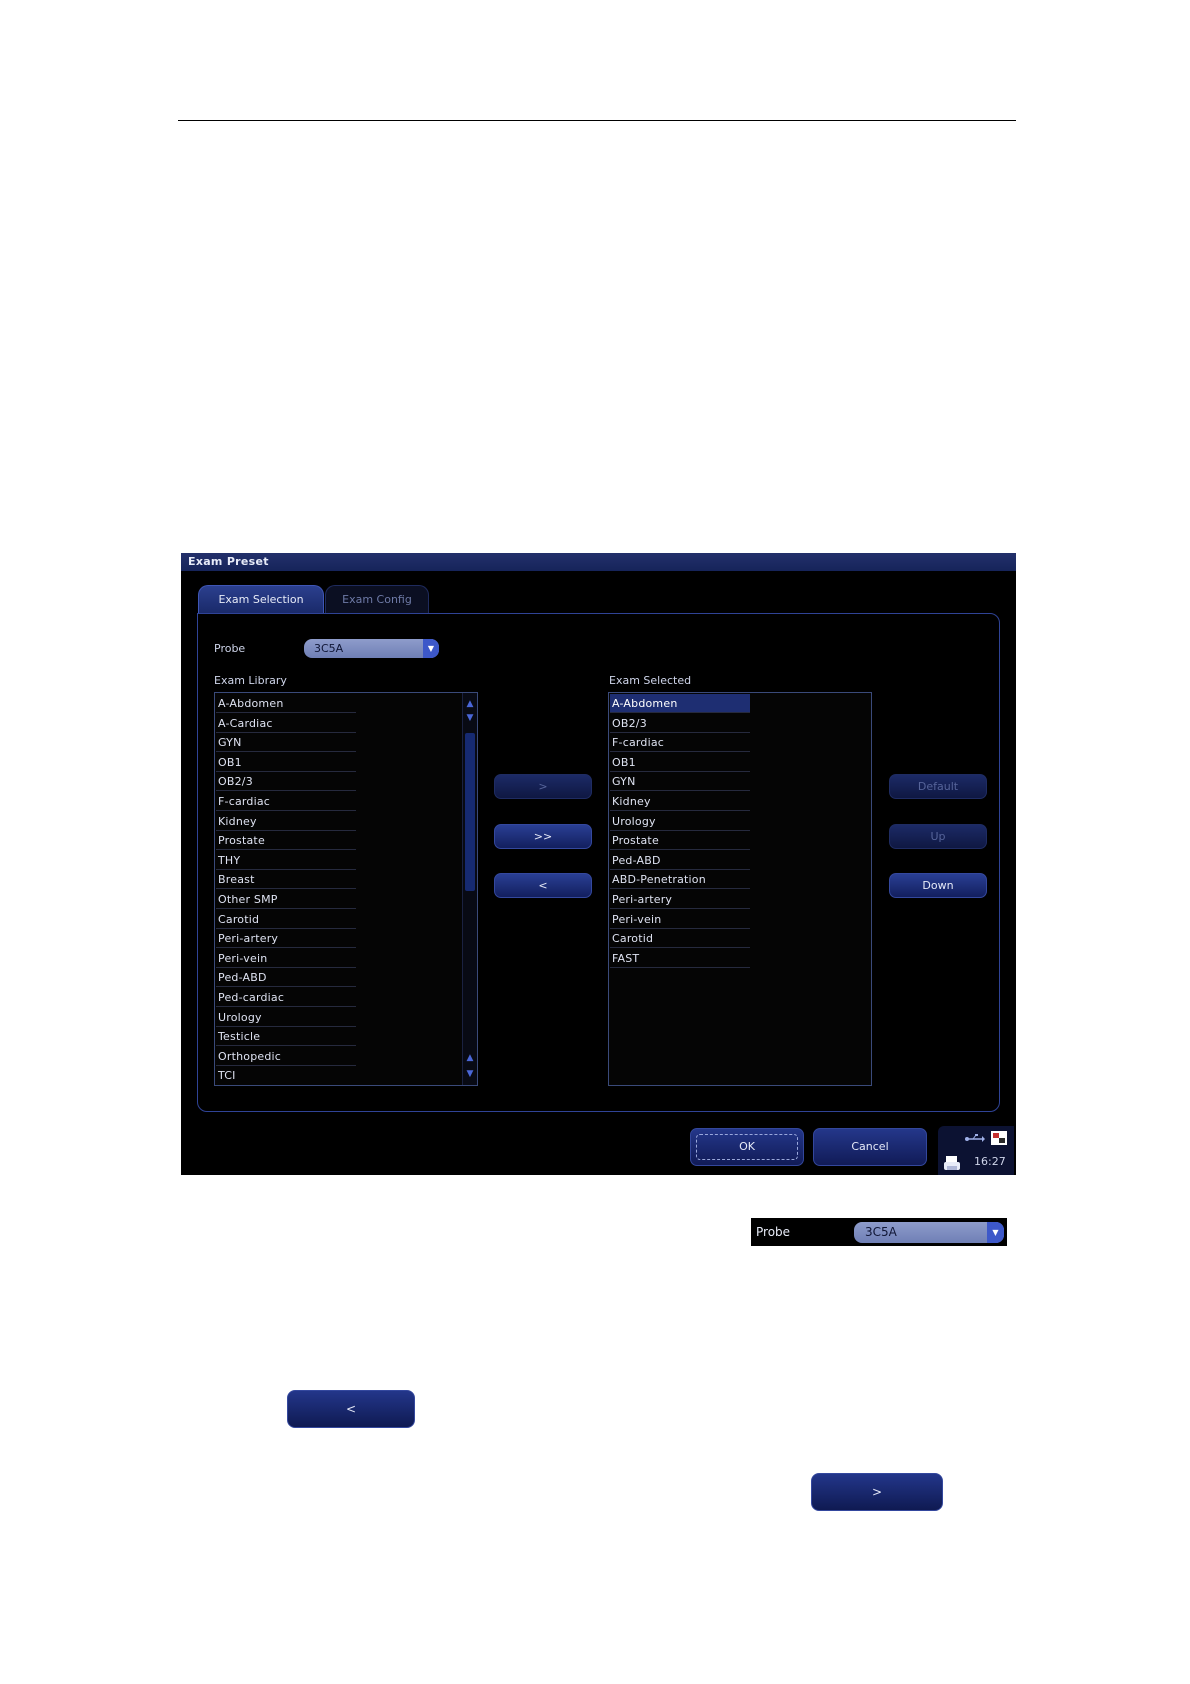 The height and width of the screenshot is (1684, 1190). Describe the element at coordinates (999, 1138) in the screenshot. I see `network-icon` at that location.